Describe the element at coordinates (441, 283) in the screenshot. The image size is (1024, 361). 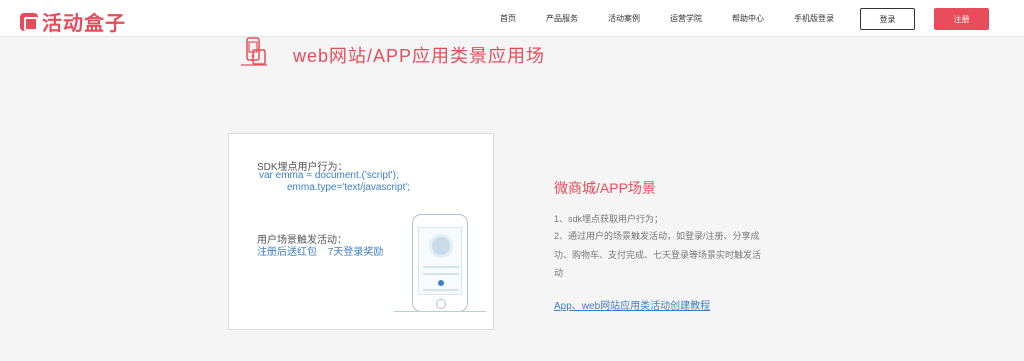
I see `phone-toggle-dot` at that location.